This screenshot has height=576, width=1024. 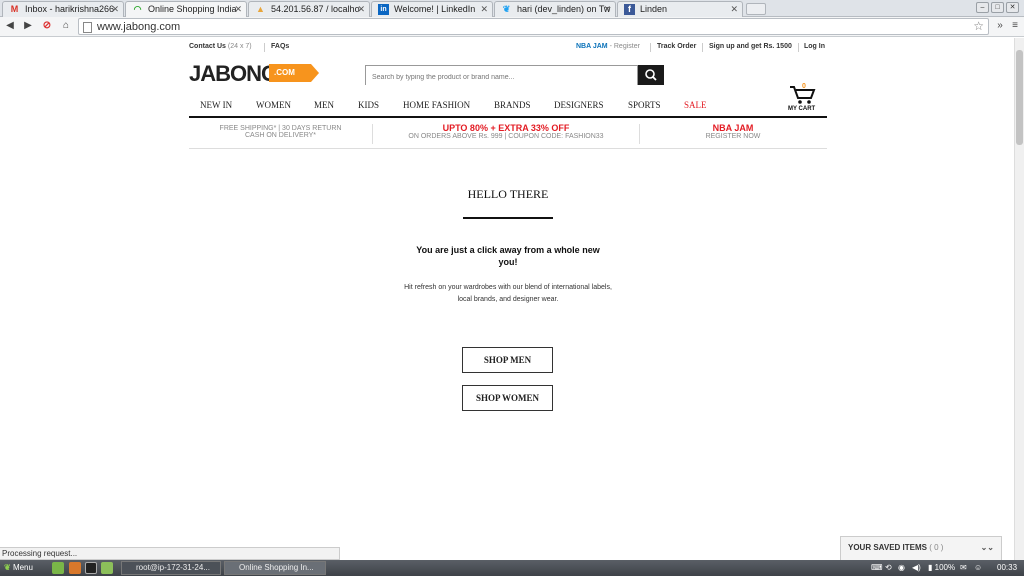 I want to click on twitter-icon: ❦, so click(x=506, y=9).